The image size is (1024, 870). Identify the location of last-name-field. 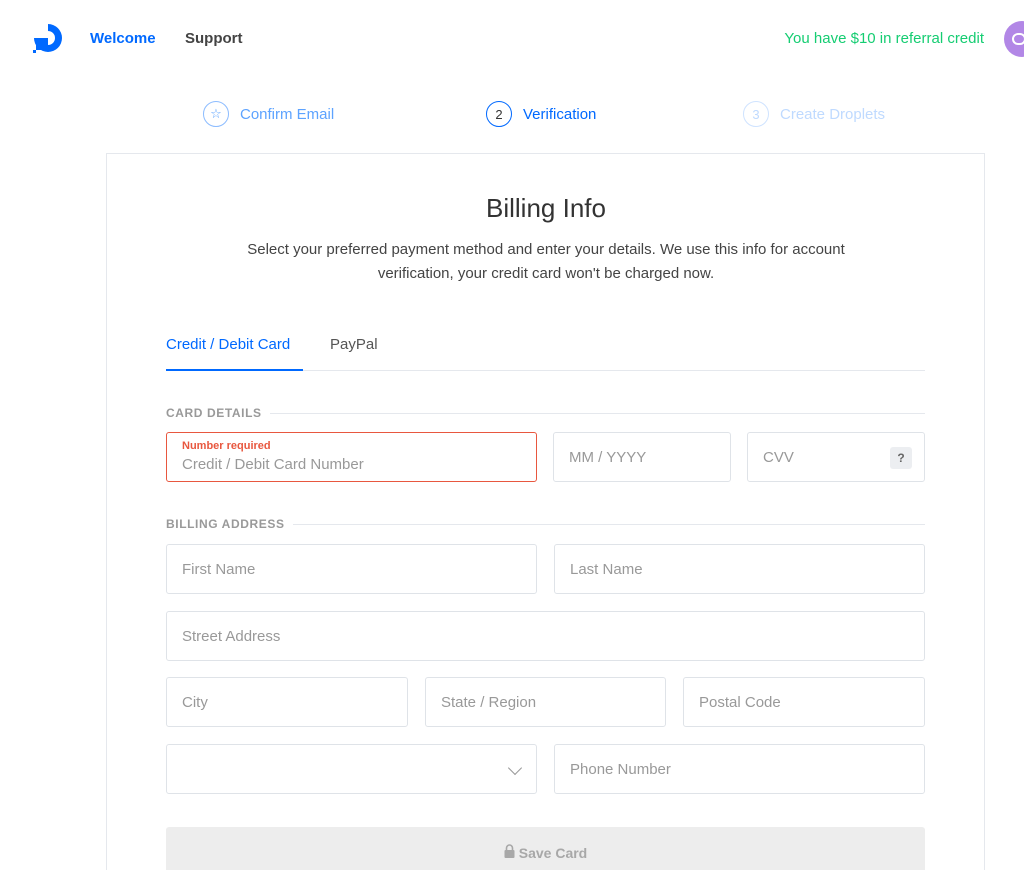
(739, 569).